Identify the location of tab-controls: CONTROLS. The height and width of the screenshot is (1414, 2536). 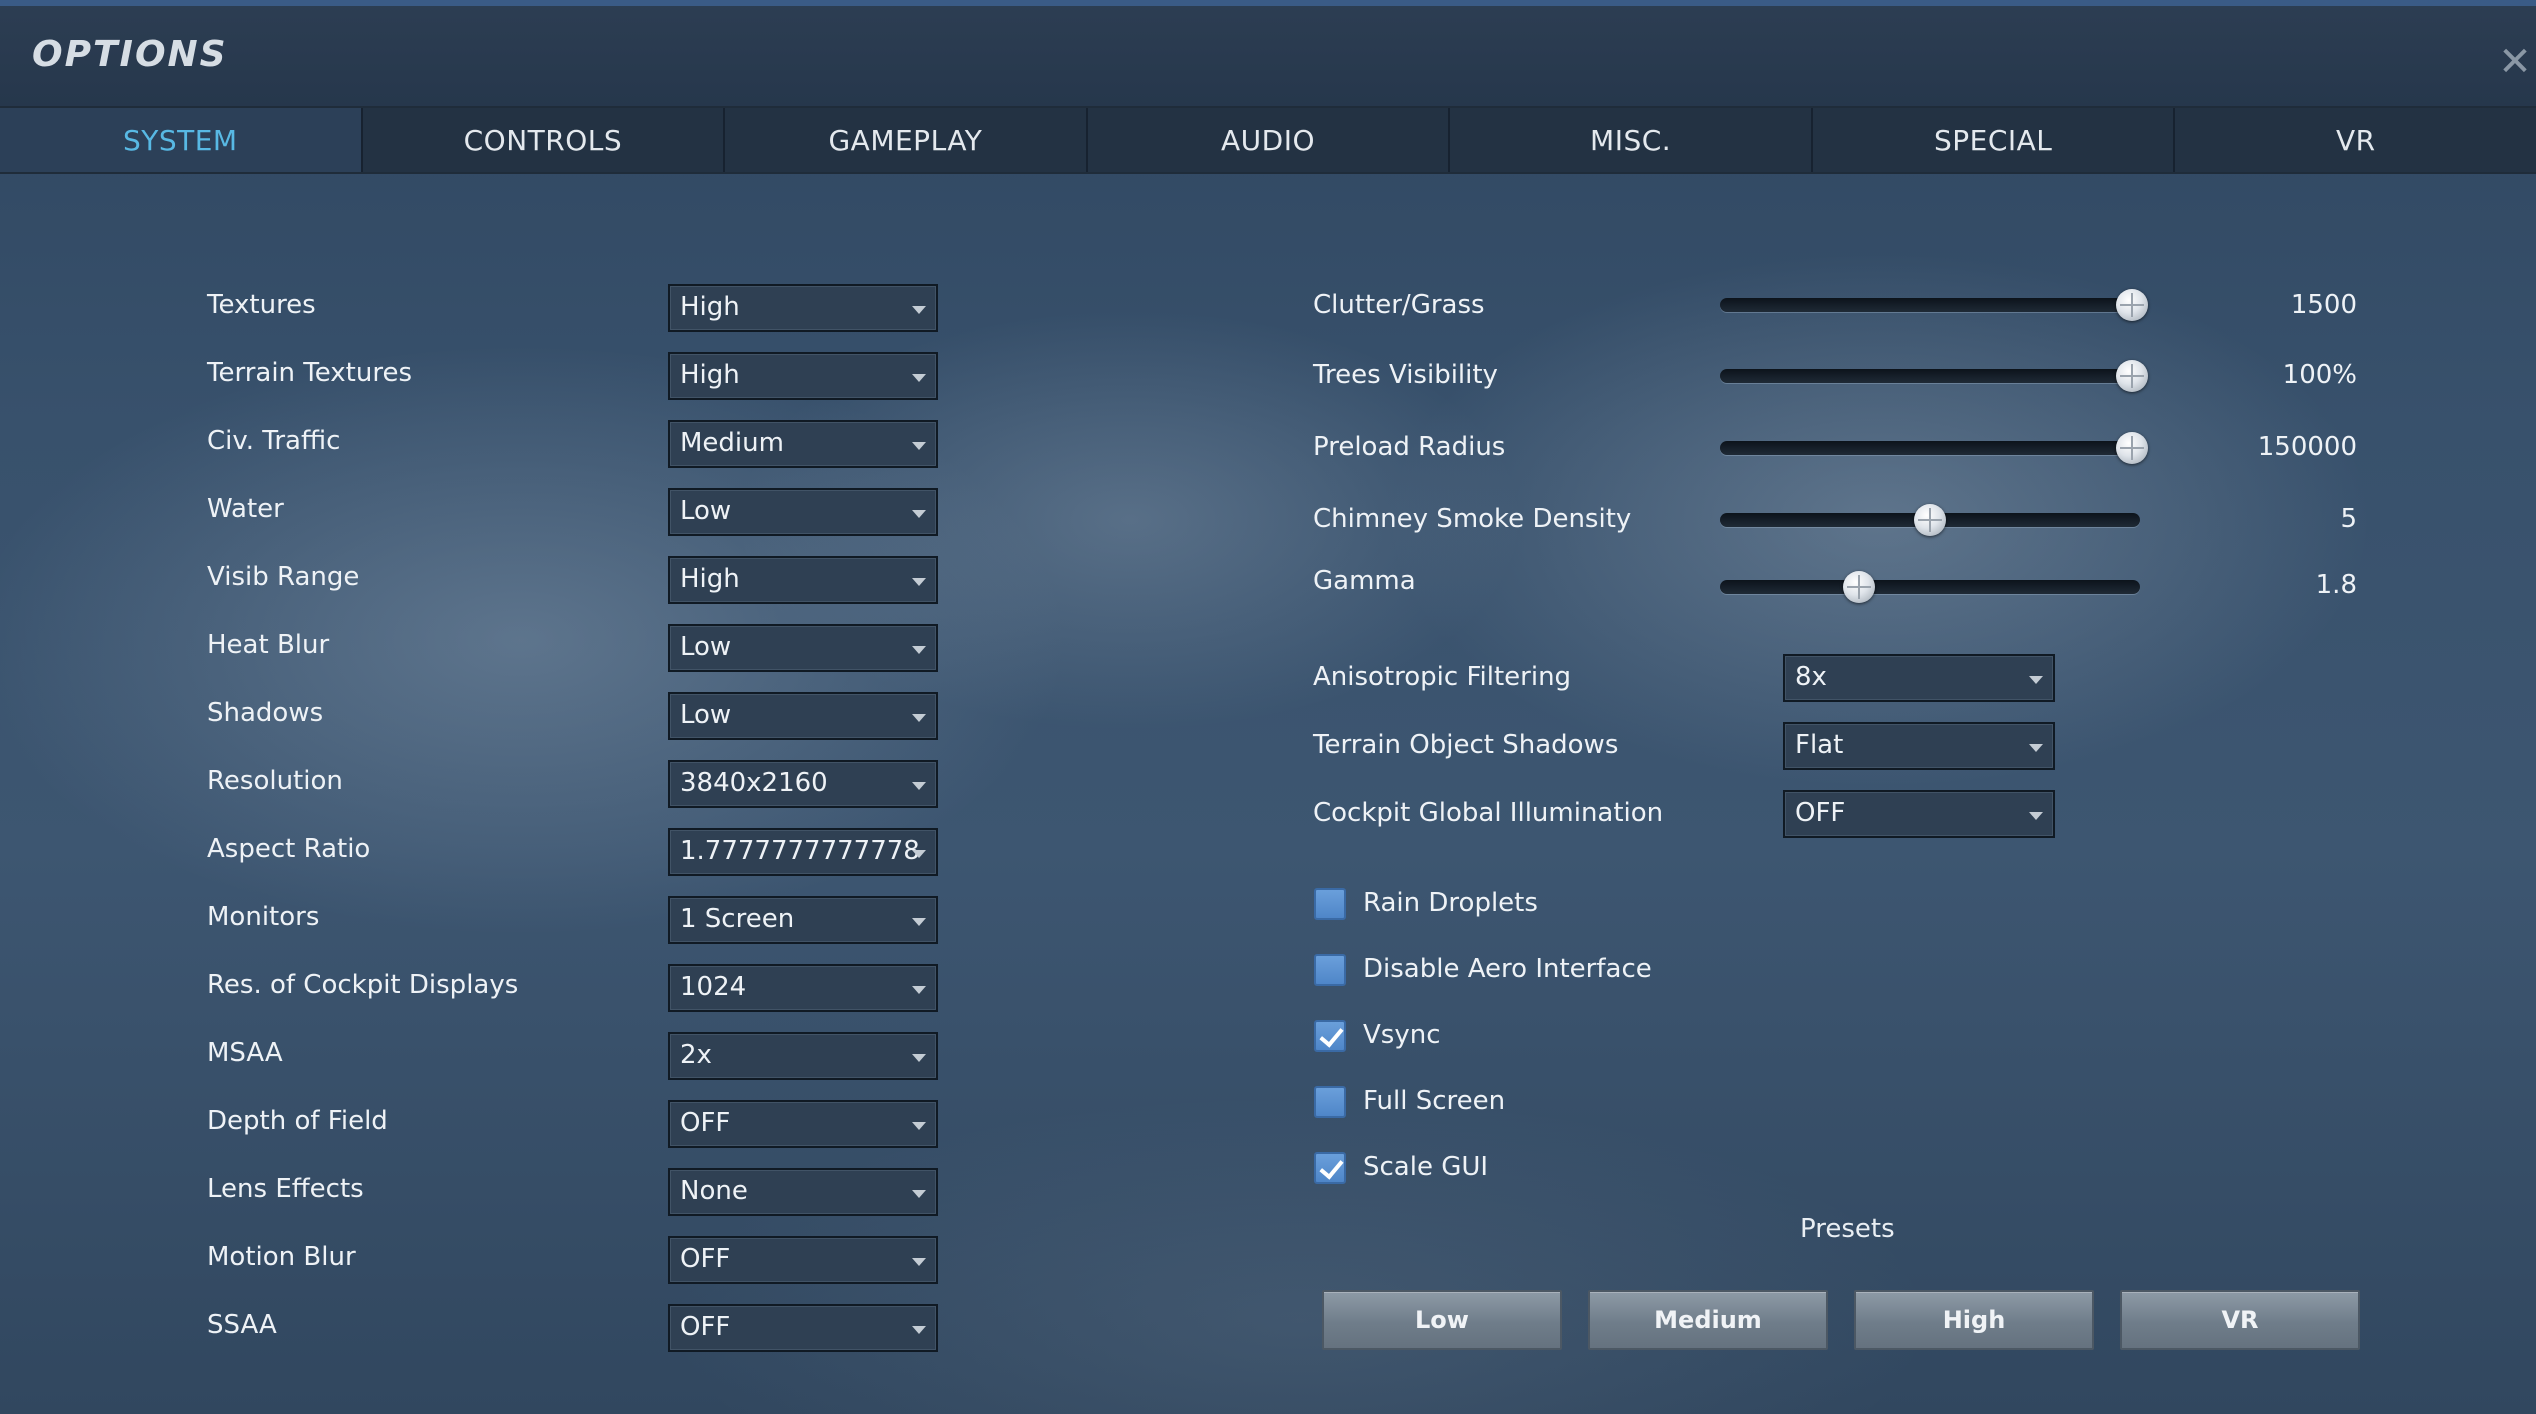
(542, 140).